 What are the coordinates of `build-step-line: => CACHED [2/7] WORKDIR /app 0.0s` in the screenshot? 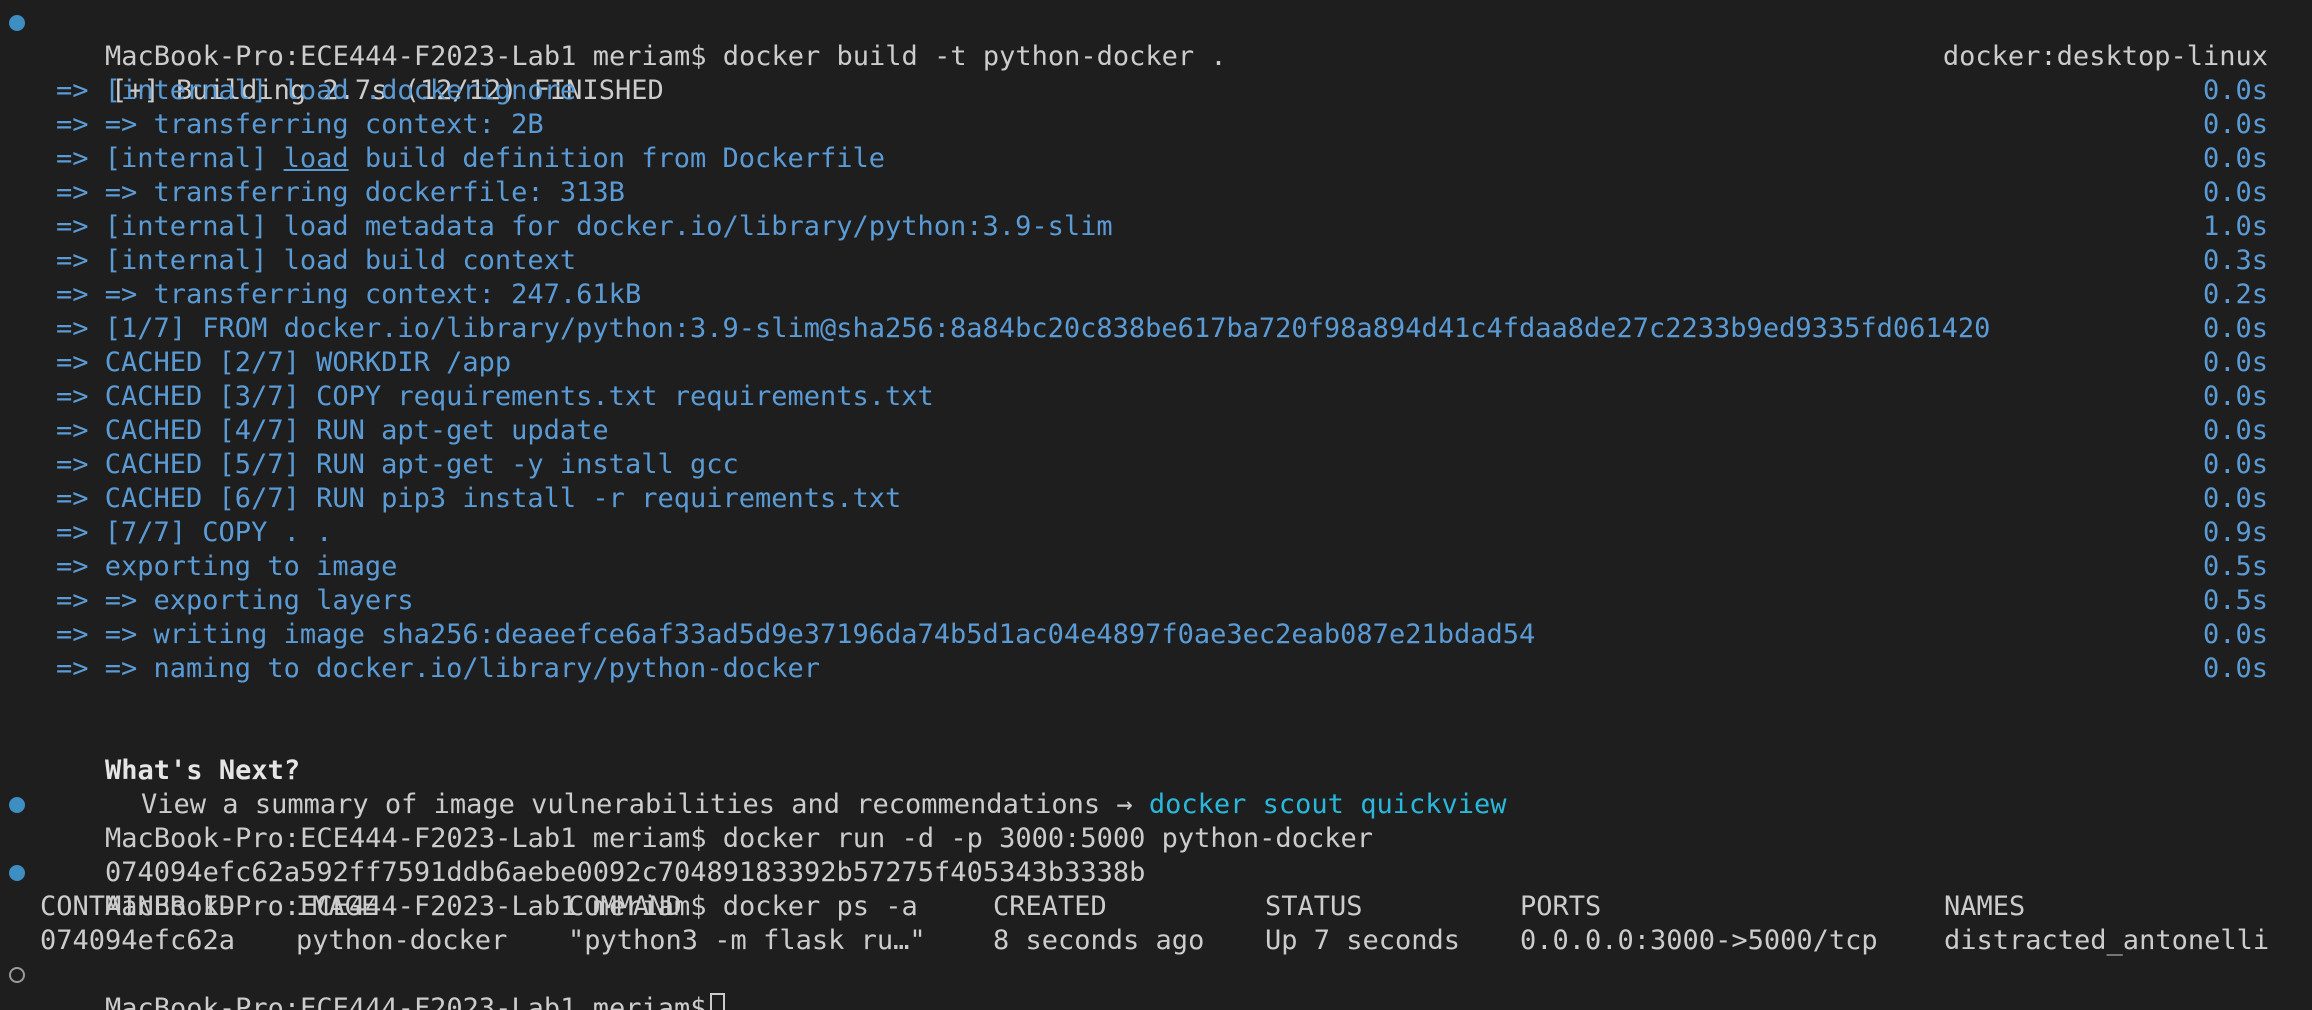 It's located at (1156, 363).